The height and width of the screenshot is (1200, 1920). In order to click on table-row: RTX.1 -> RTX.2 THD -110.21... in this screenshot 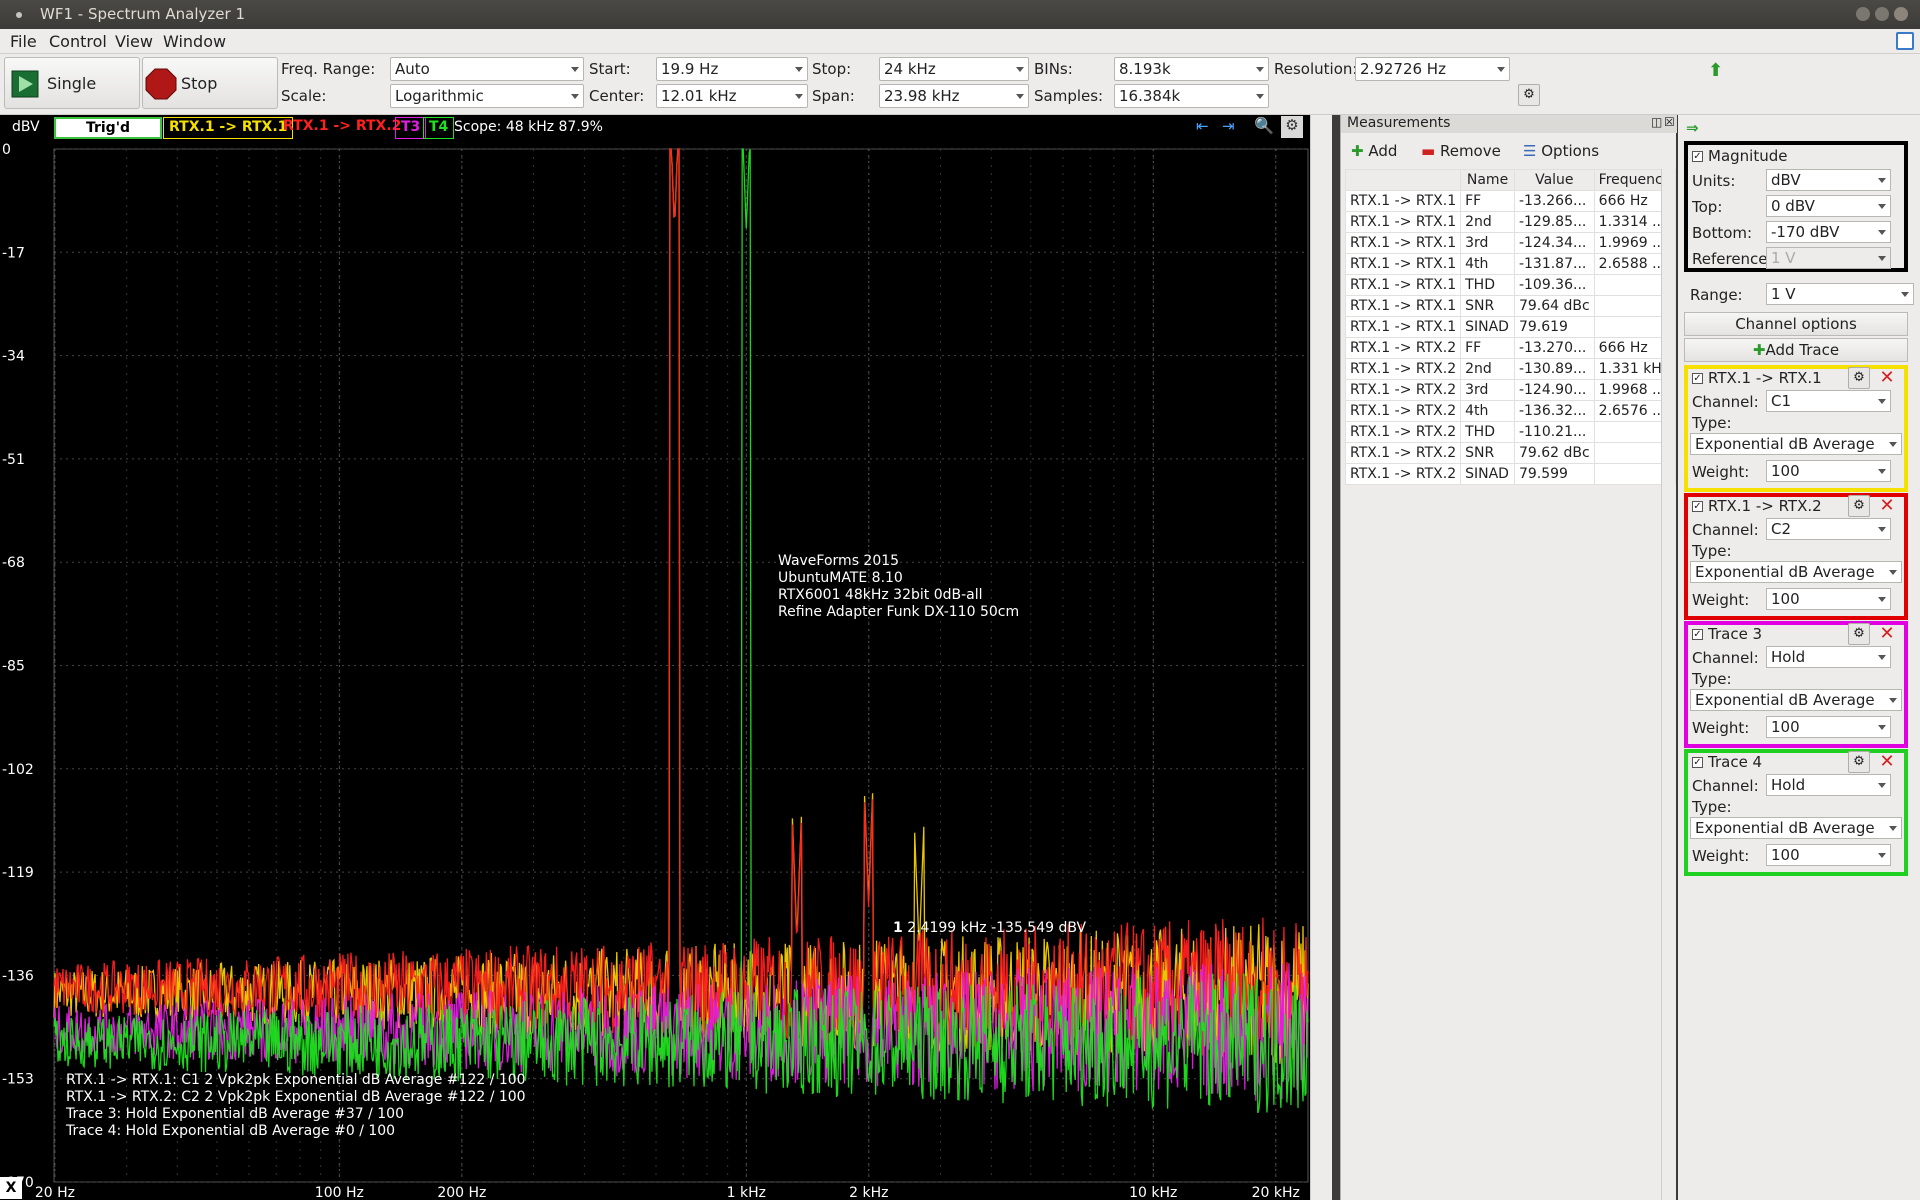, I will do `click(1510, 432)`.